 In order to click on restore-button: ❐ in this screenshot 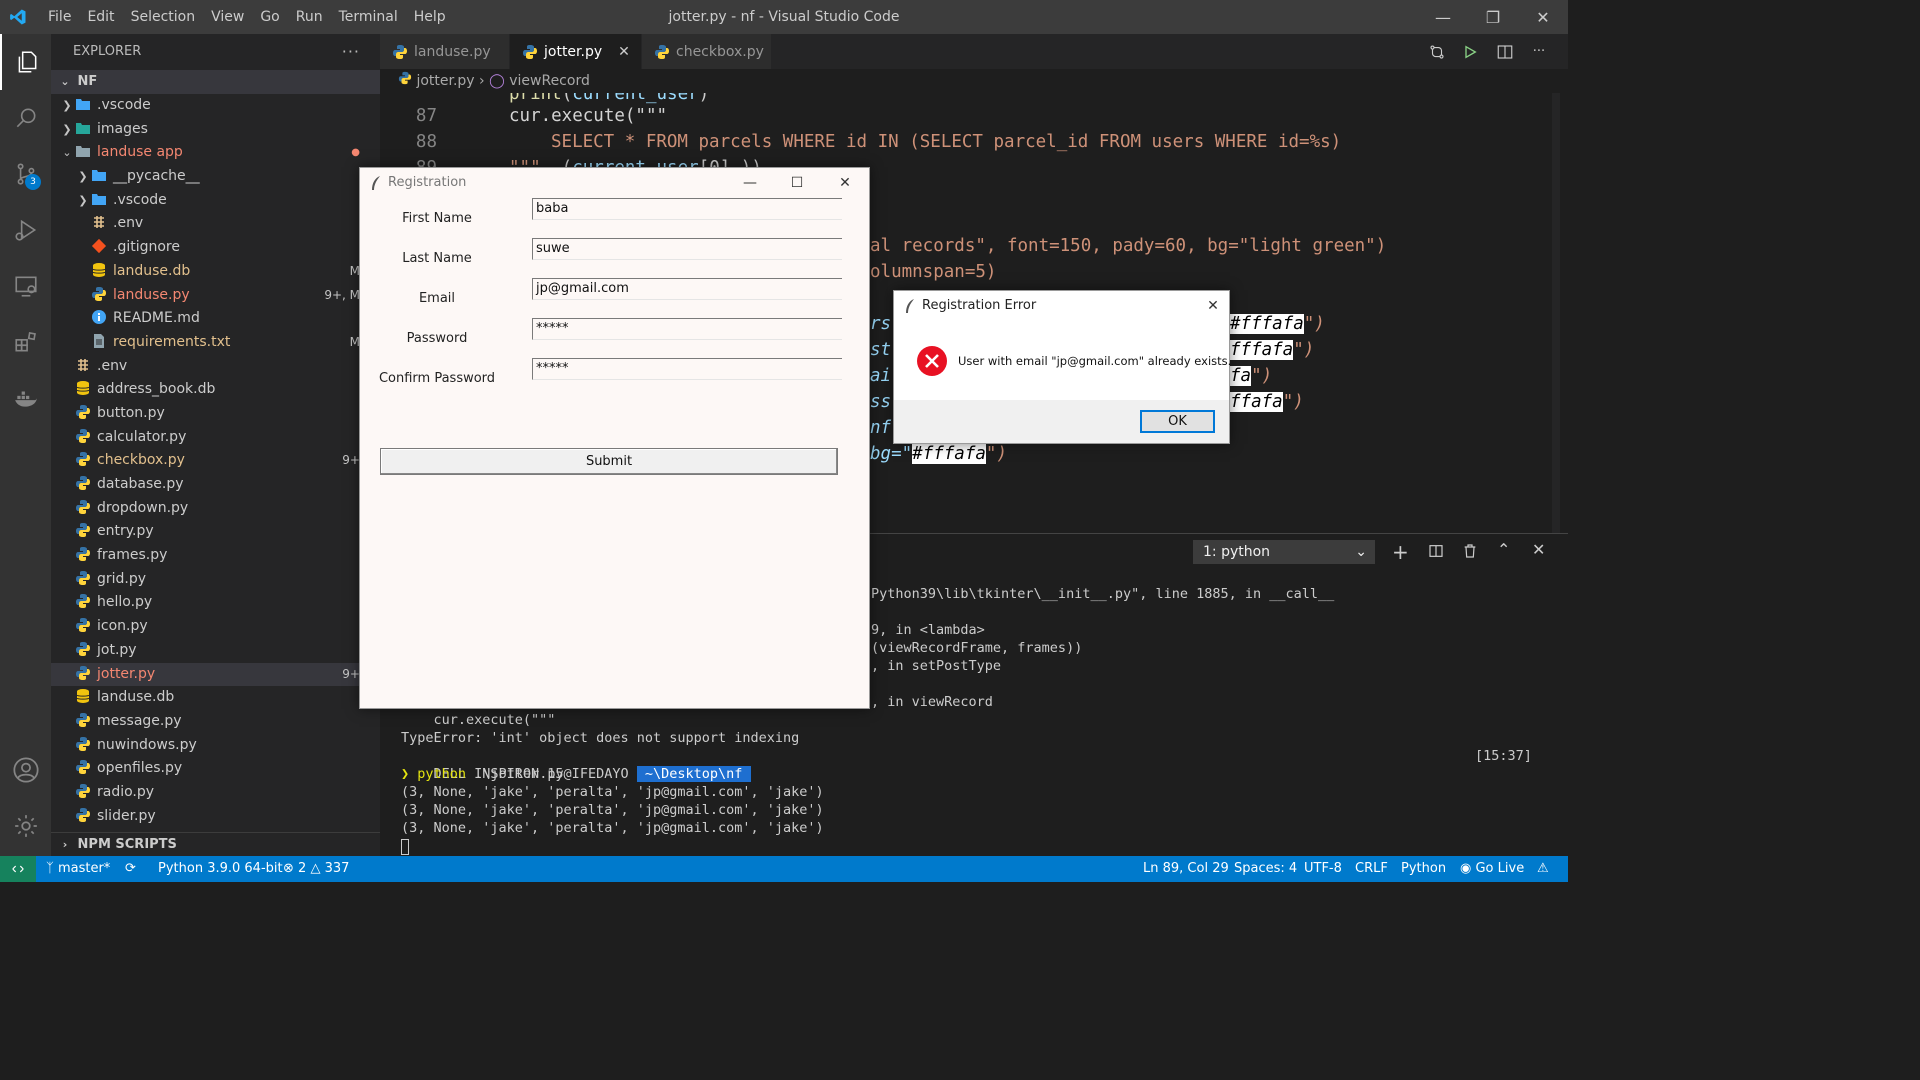, I will do `click(1493, 17)`.